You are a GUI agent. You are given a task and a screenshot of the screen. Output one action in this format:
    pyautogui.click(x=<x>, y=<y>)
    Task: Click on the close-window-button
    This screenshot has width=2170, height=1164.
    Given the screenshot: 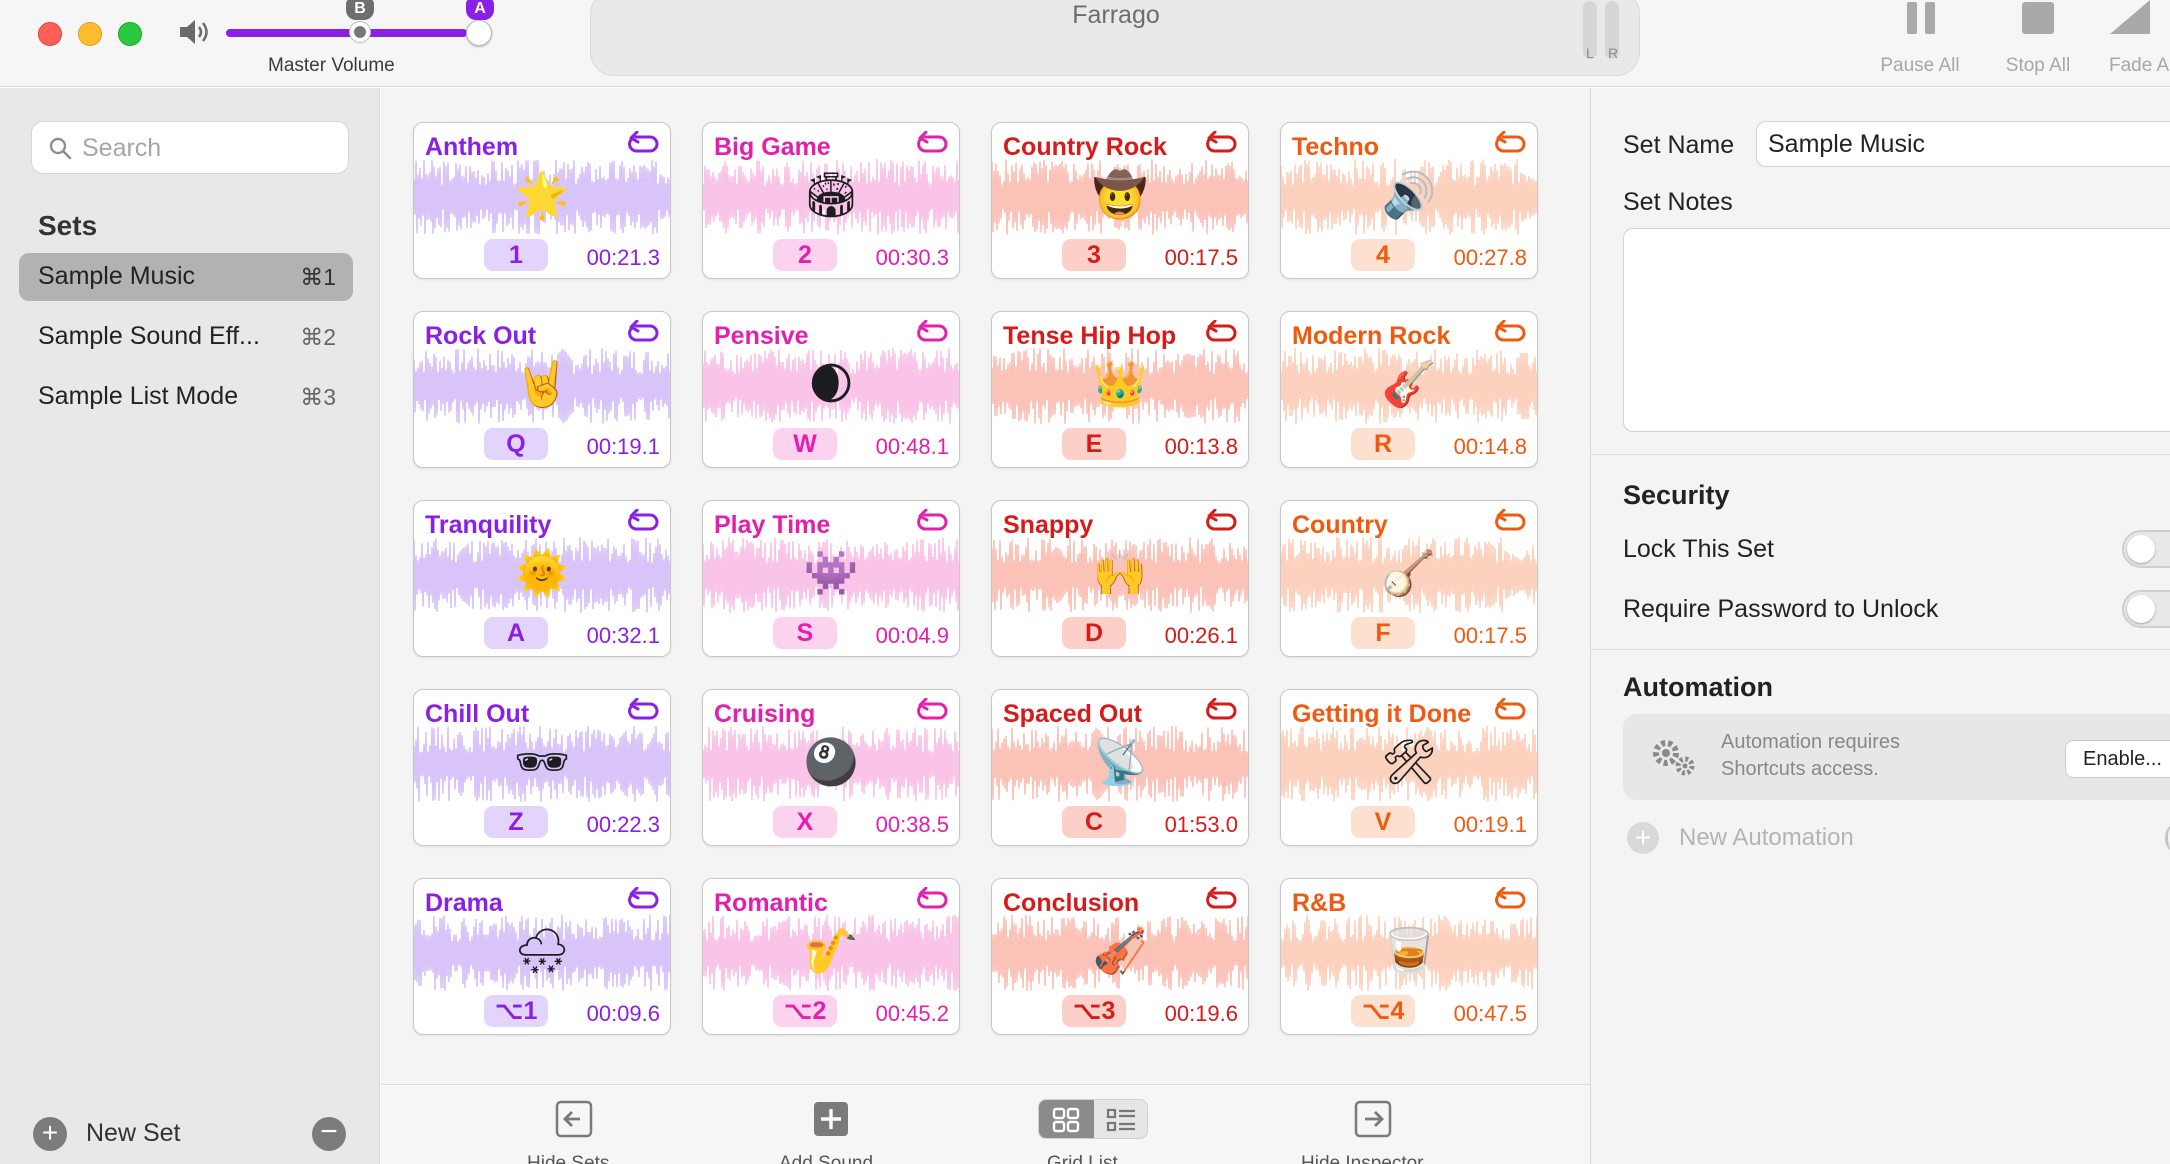 What is the action you would take?
    pyautogui.click(x=50, y=34)
    